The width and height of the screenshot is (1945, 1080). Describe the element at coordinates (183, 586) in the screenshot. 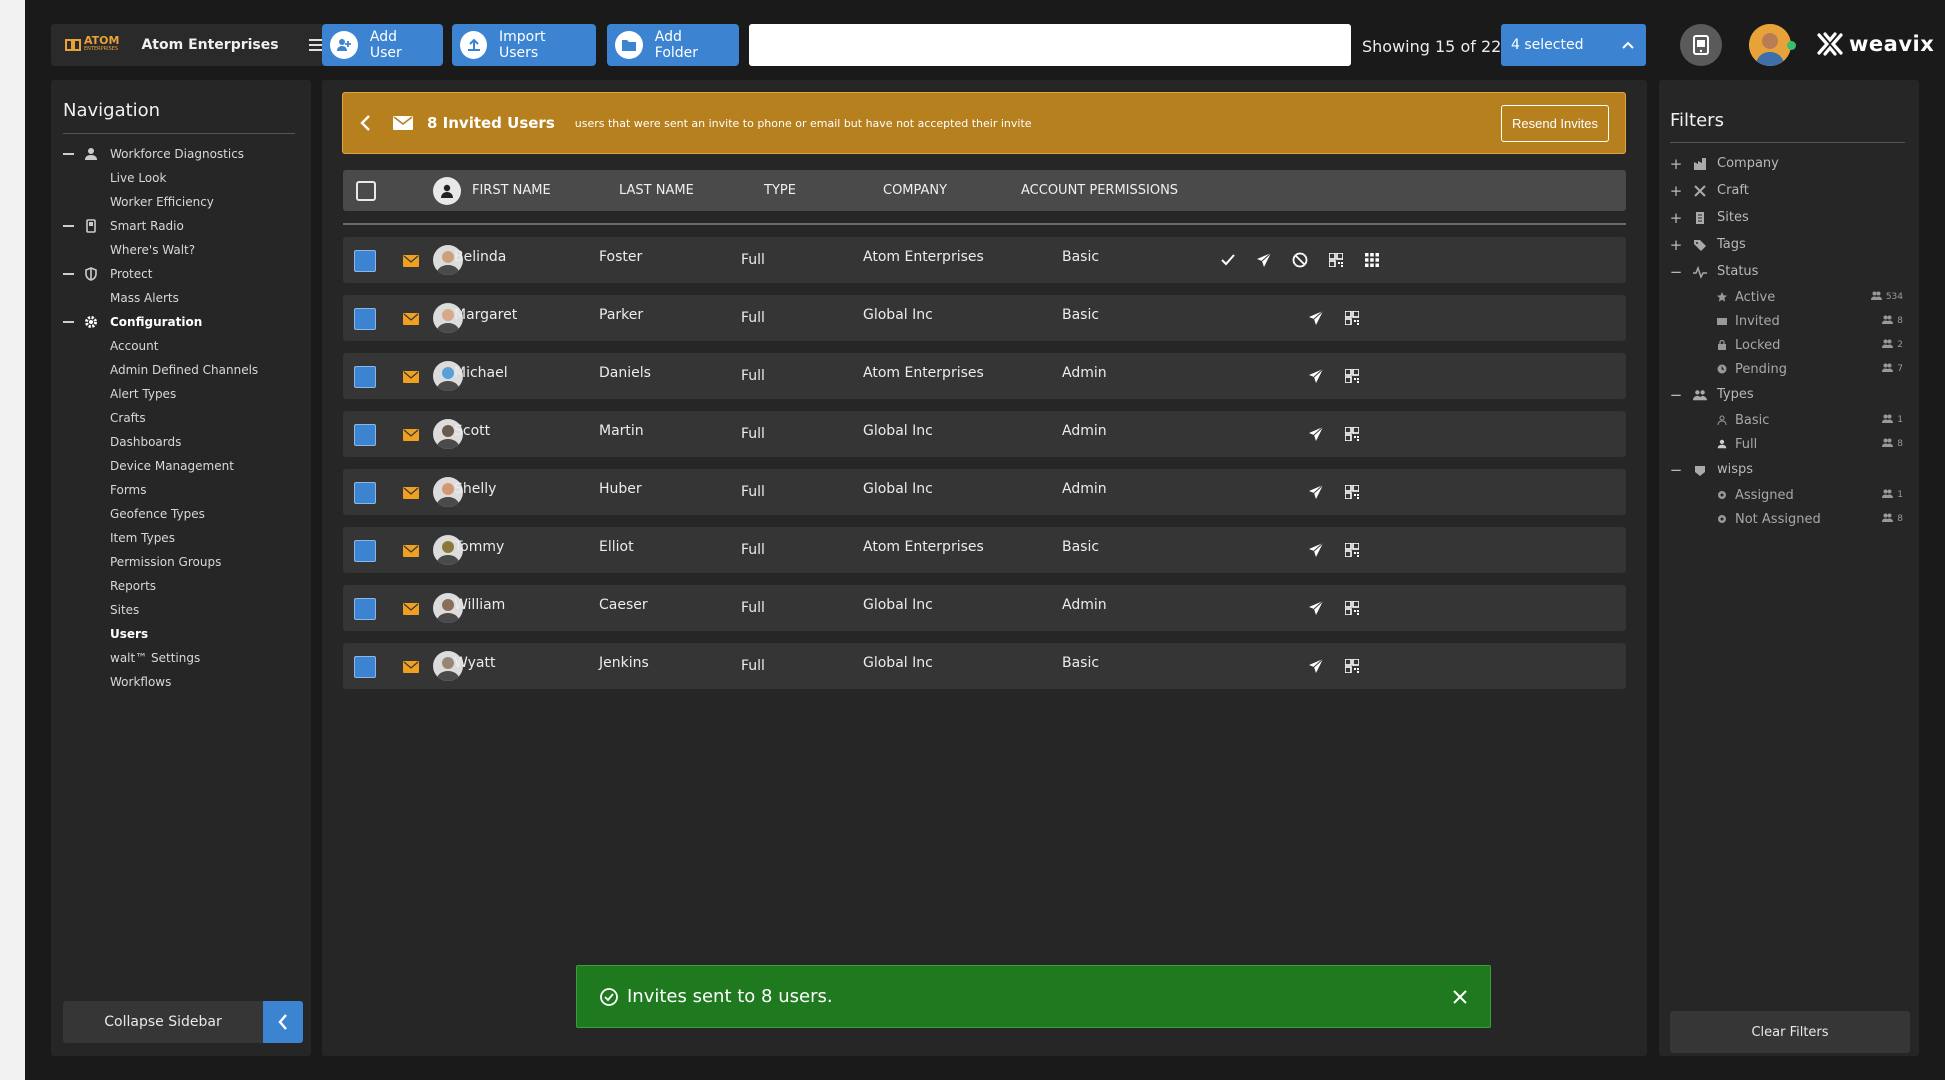

I see `nav-item-reports: Reports` at that location.